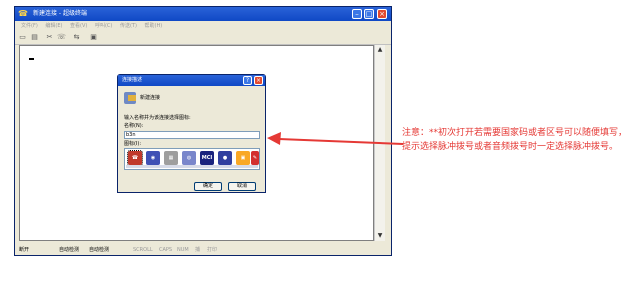 This screenshot has height=281, width=640. I want to click on icon-list: ☎ ◉ ▦ ◍ MCI ● ▣ ✎, so click(192, 159).